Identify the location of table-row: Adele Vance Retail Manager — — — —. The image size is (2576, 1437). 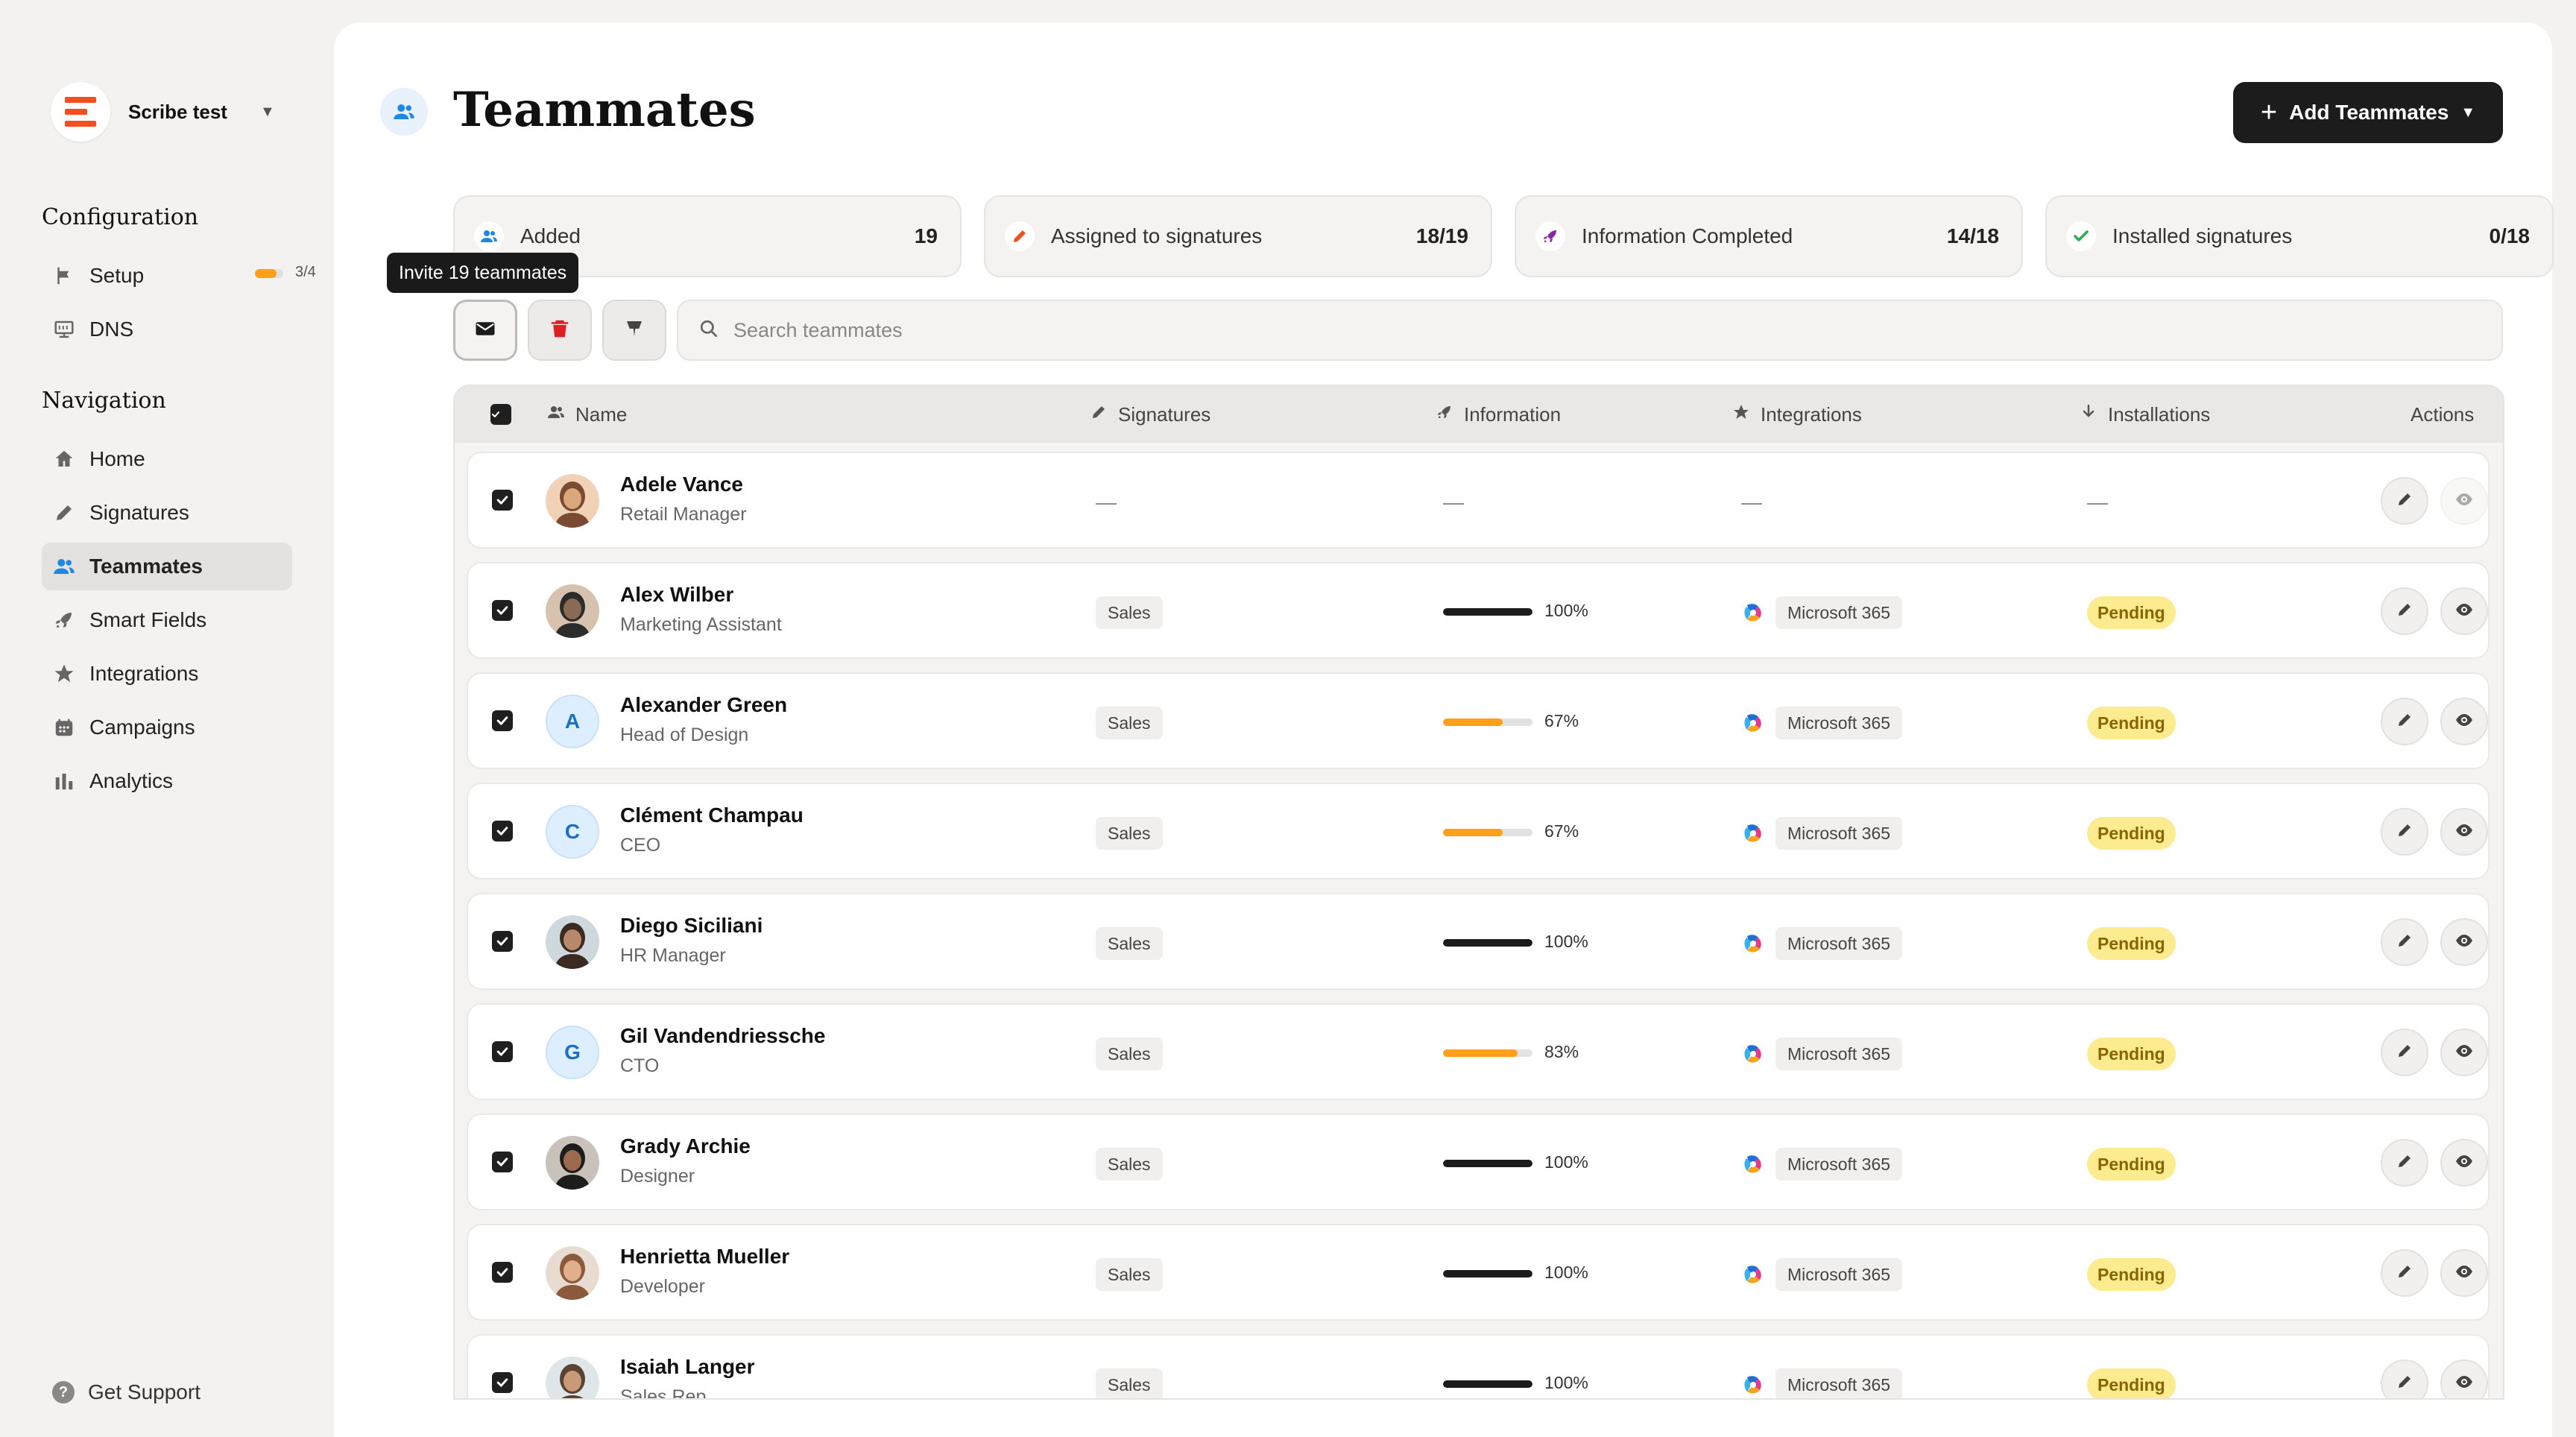
(1478, 501).